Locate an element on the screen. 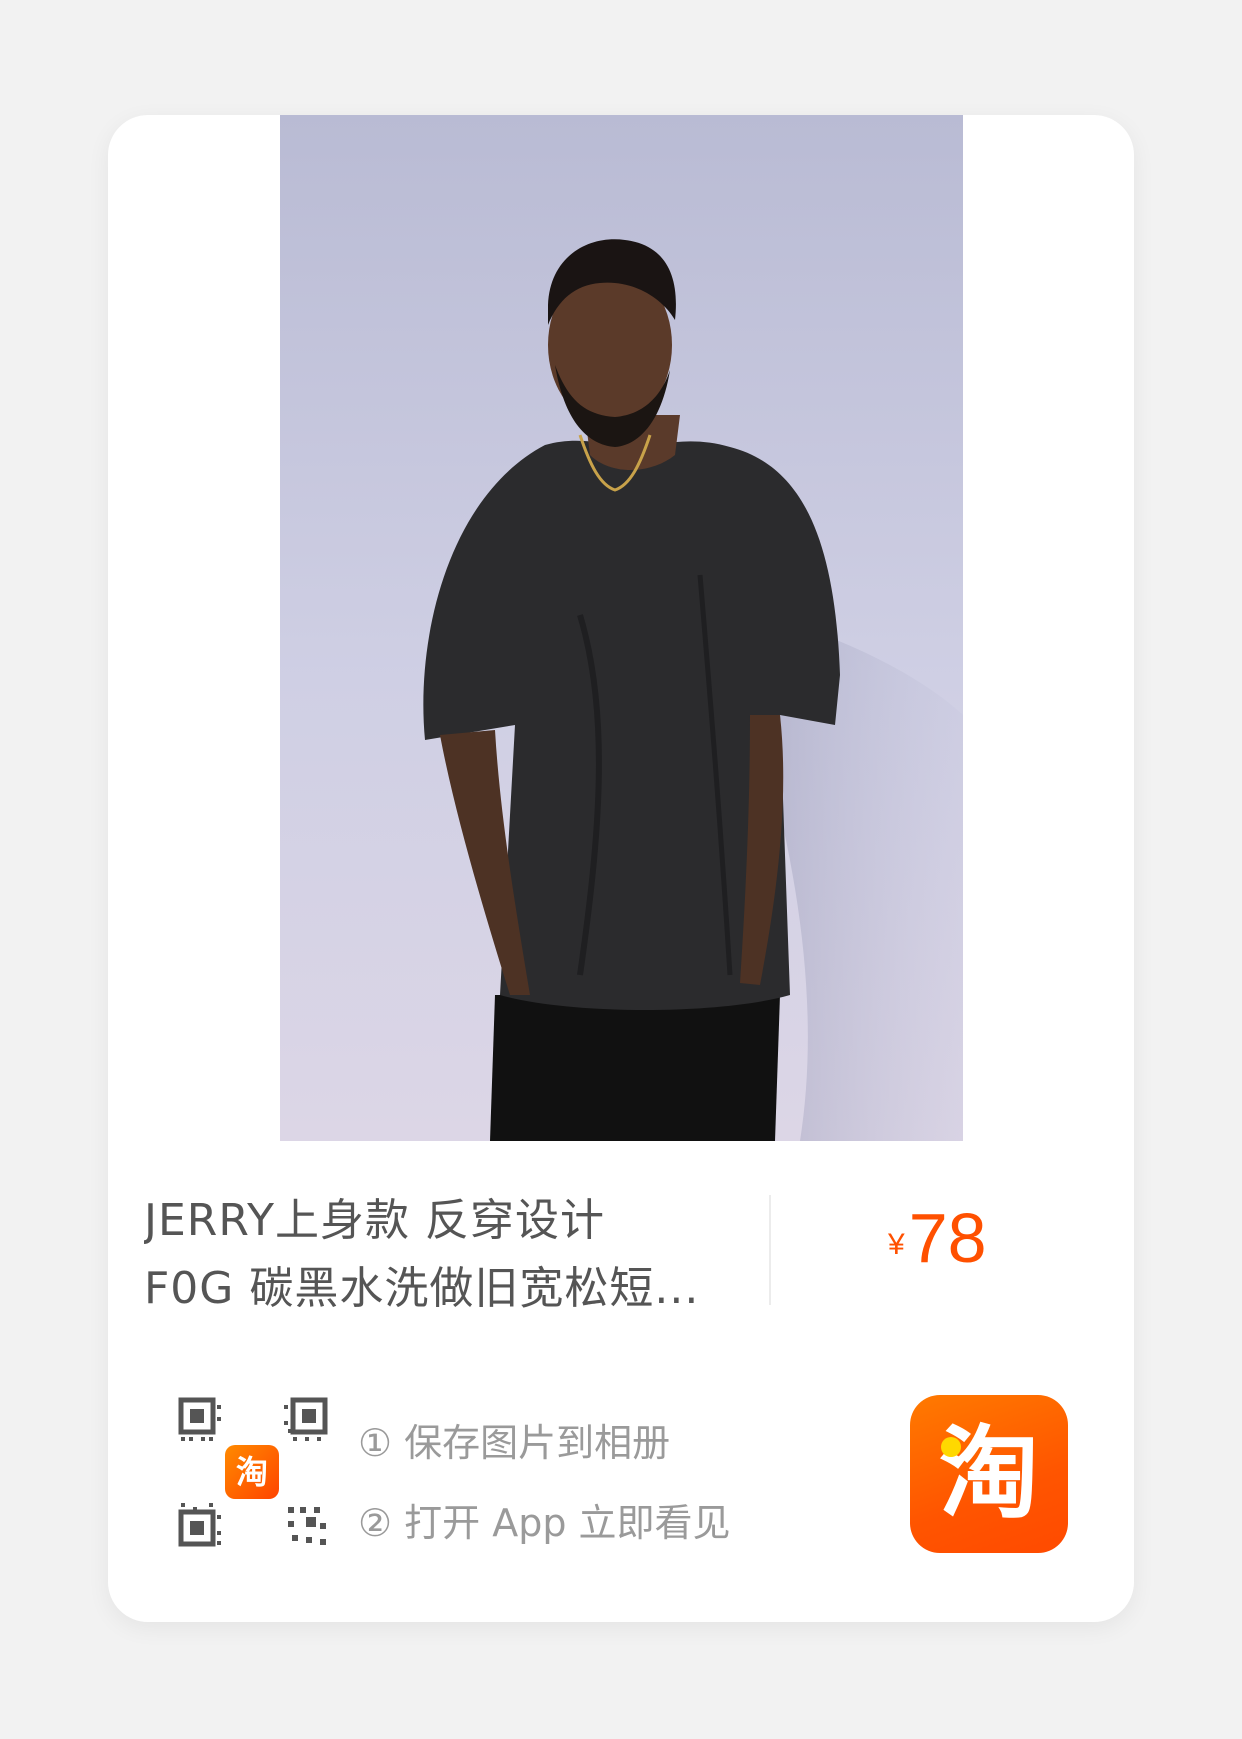 The width and height of the screenshot is (1242, 1739). product-title-line-1: JERRY上身款 反穿设计 is located at coordinates (374, 1220).